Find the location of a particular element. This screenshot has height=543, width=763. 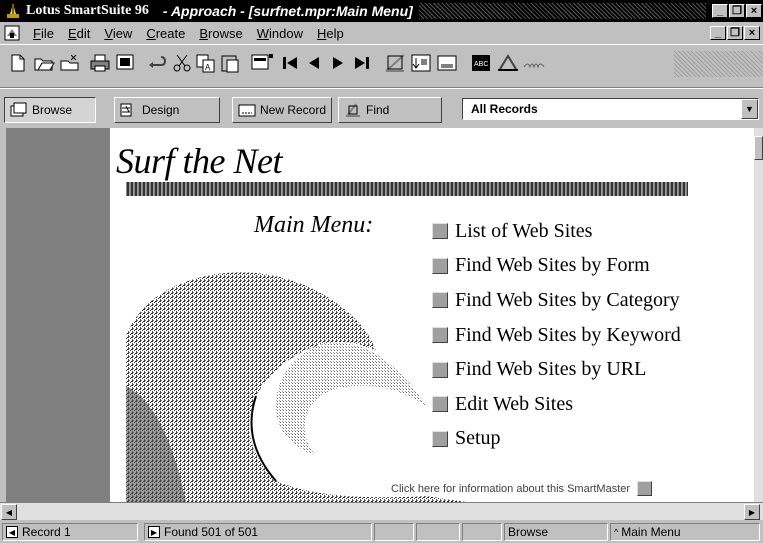

menu-browse-label: rowse is located at coordinates (225, 33).